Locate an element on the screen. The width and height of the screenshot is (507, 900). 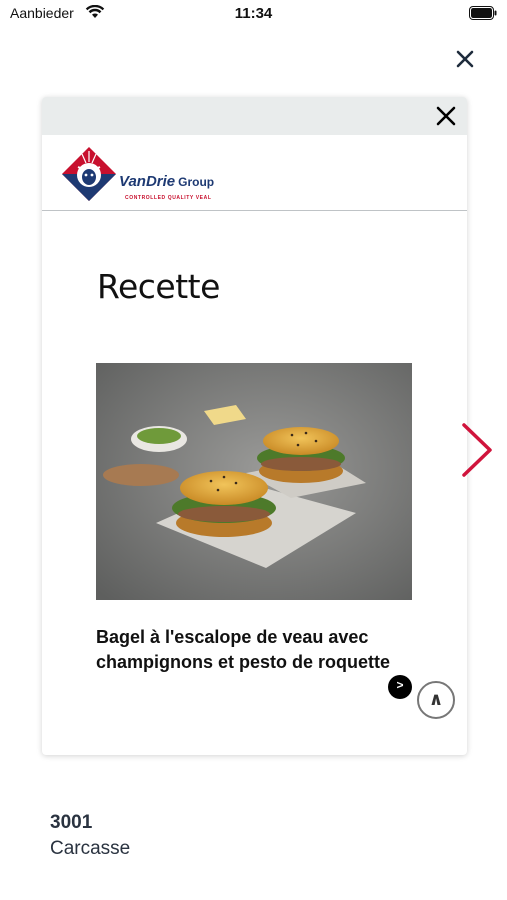
ad-close-icon is located at coordinates (446, 116).